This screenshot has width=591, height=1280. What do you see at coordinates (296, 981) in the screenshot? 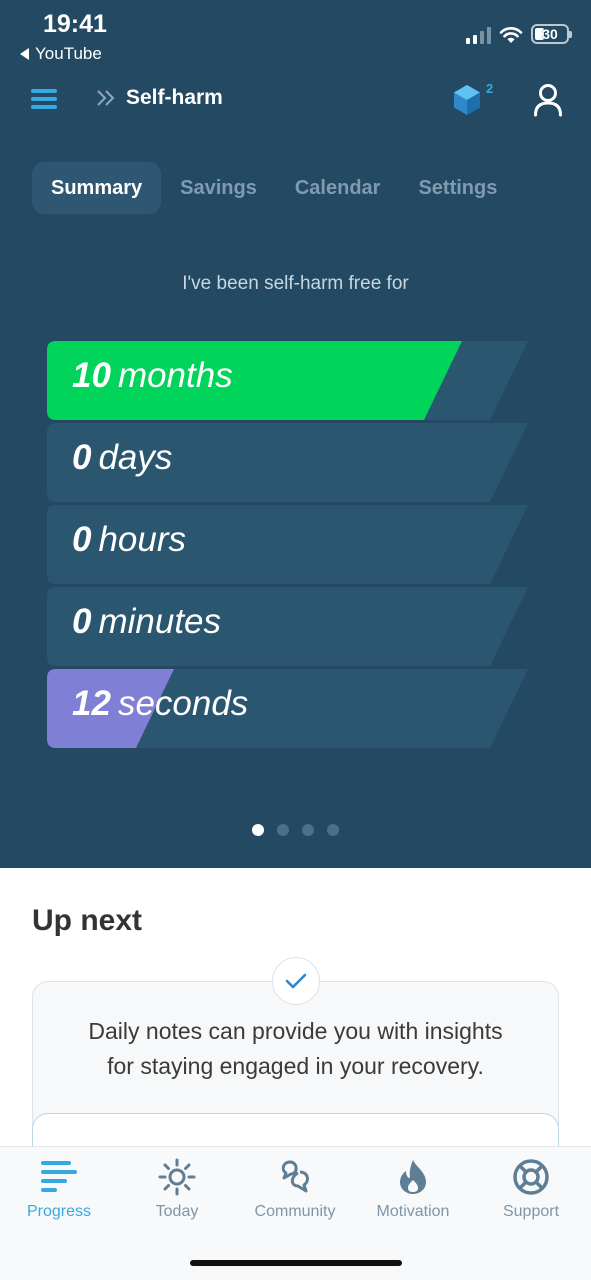
I see `check-icon` at bounding box center [296, 981].